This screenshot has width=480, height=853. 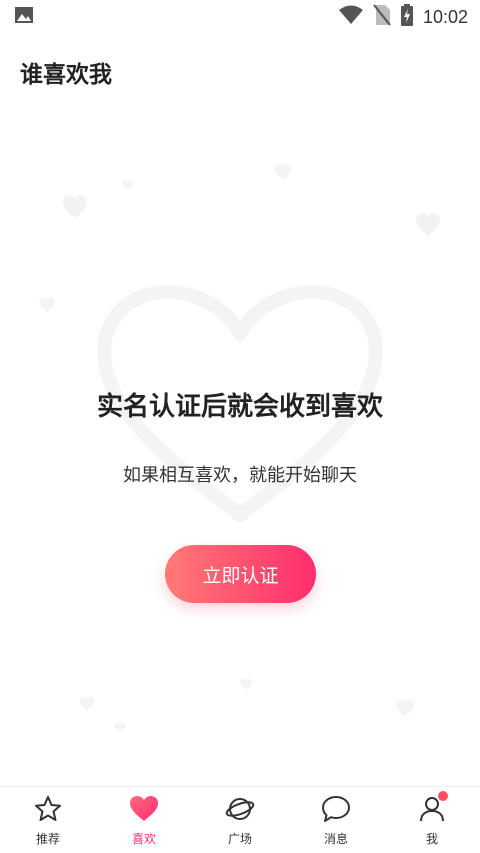 I want to click on heart-icon, so click(x=144, y=811).